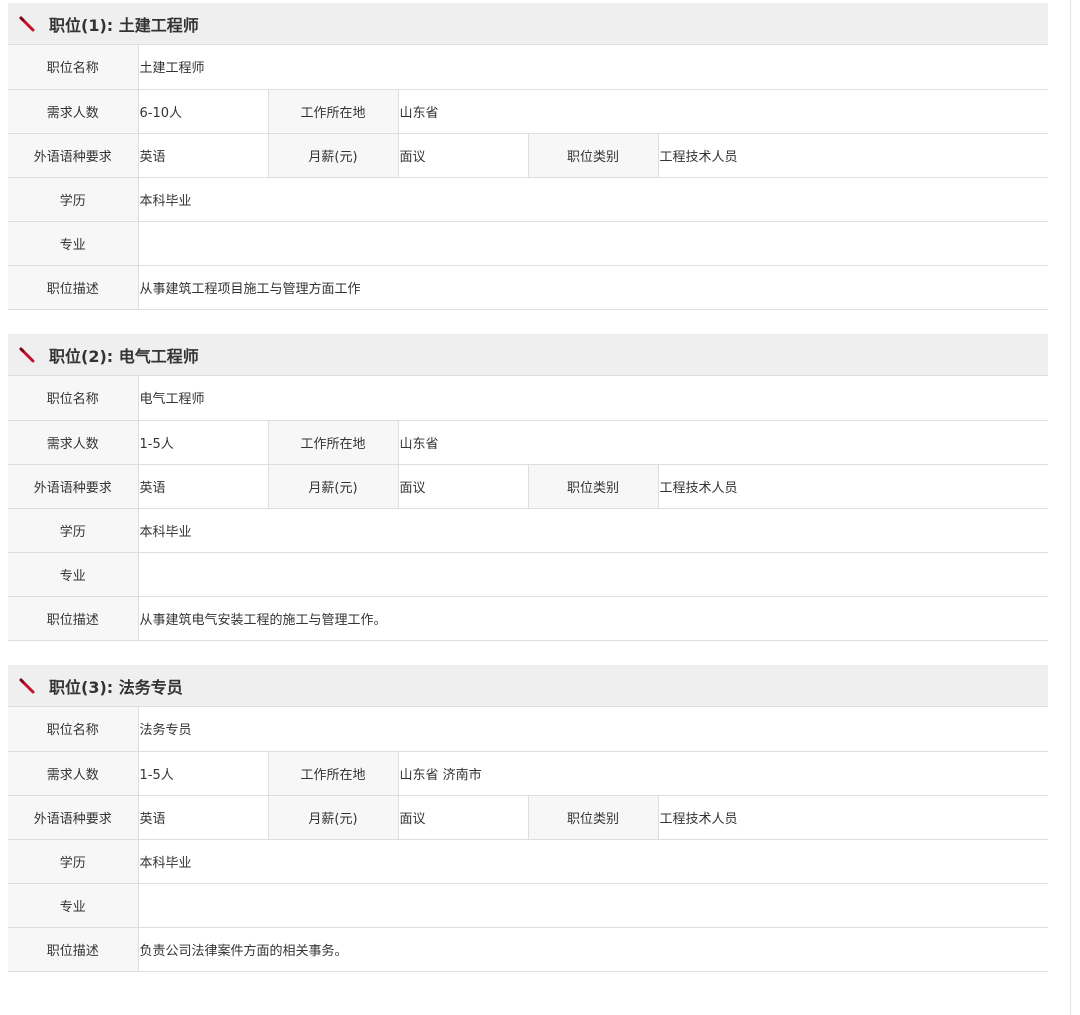  I want to click on job-title: 职位(1): 土建工程师, so click(124, 25).